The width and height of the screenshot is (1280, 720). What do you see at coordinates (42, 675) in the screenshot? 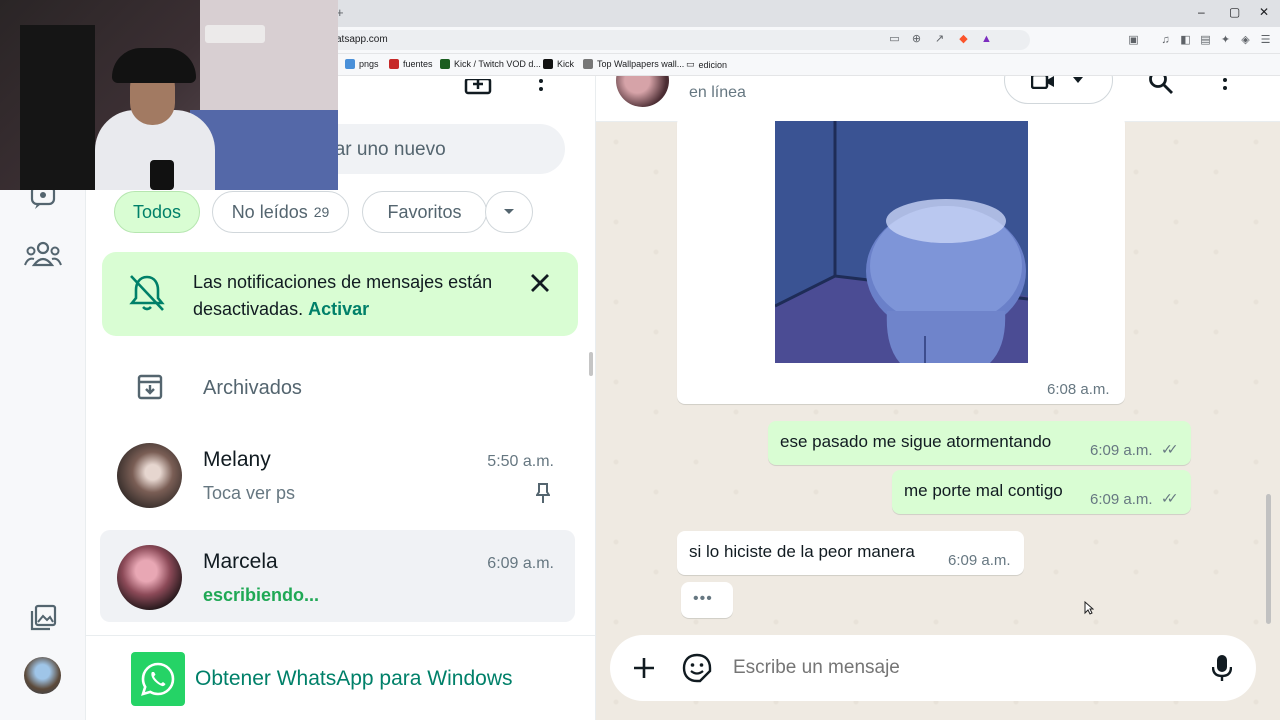
I see `profile-avatar` at bounding box center [42, 675].